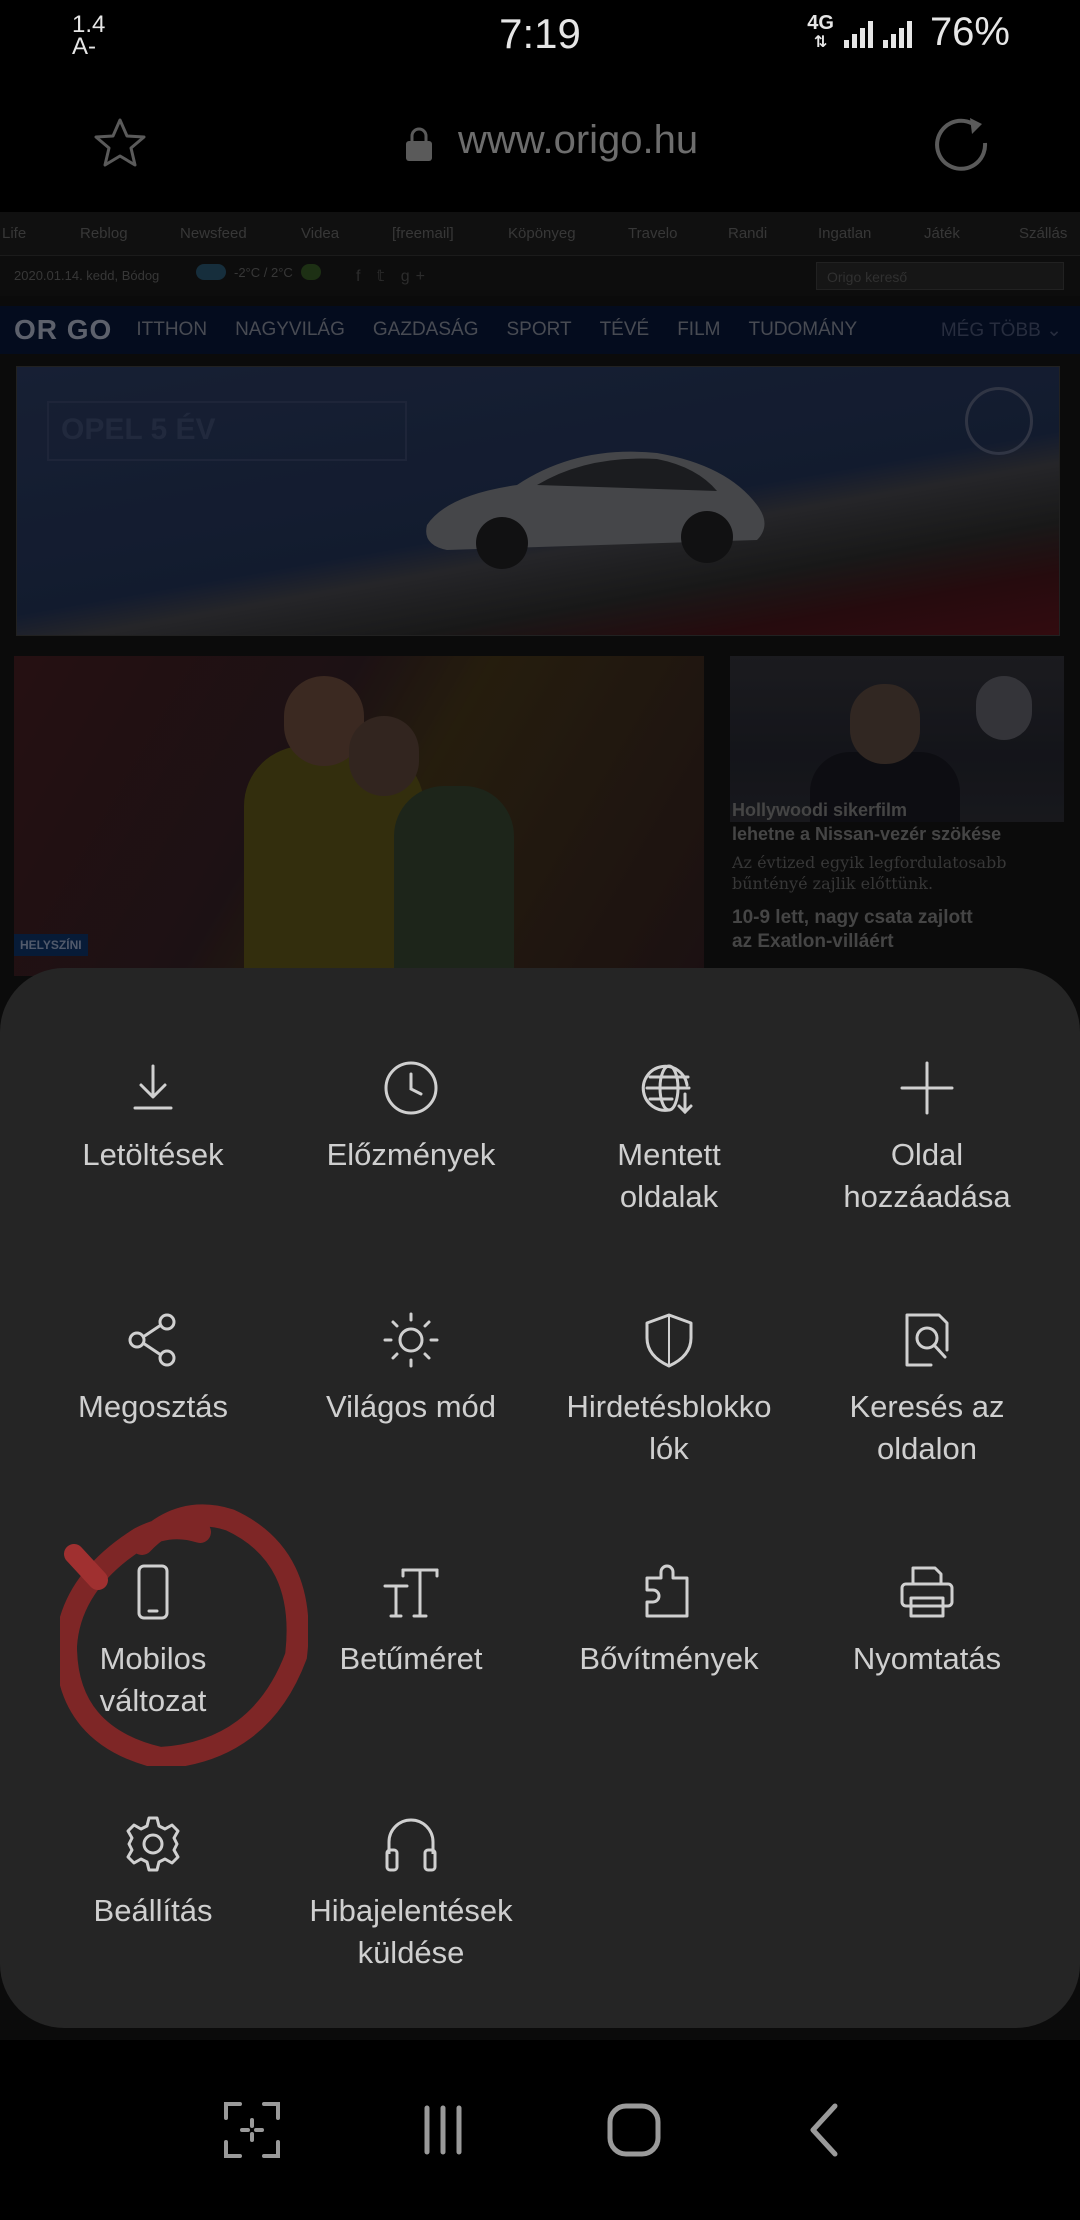 Image resolution: width=1080 pixels, height=2220 pixels. I want to click on menu-saved-pages: Mentett oldalak, so click(669, 1184).